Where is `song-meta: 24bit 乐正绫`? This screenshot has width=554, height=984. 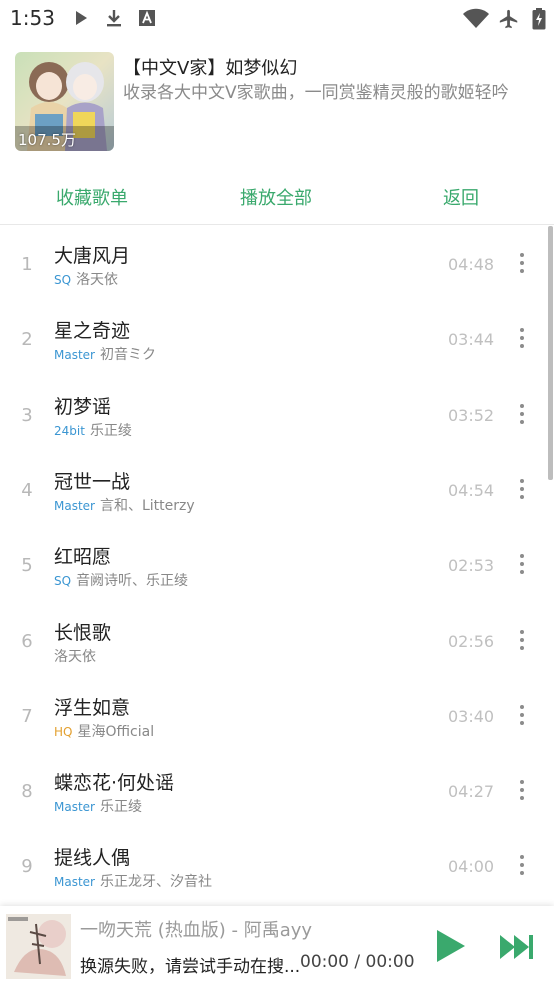
song-meta: 24bit 乐正绫 is located at coordinates (93, 430).